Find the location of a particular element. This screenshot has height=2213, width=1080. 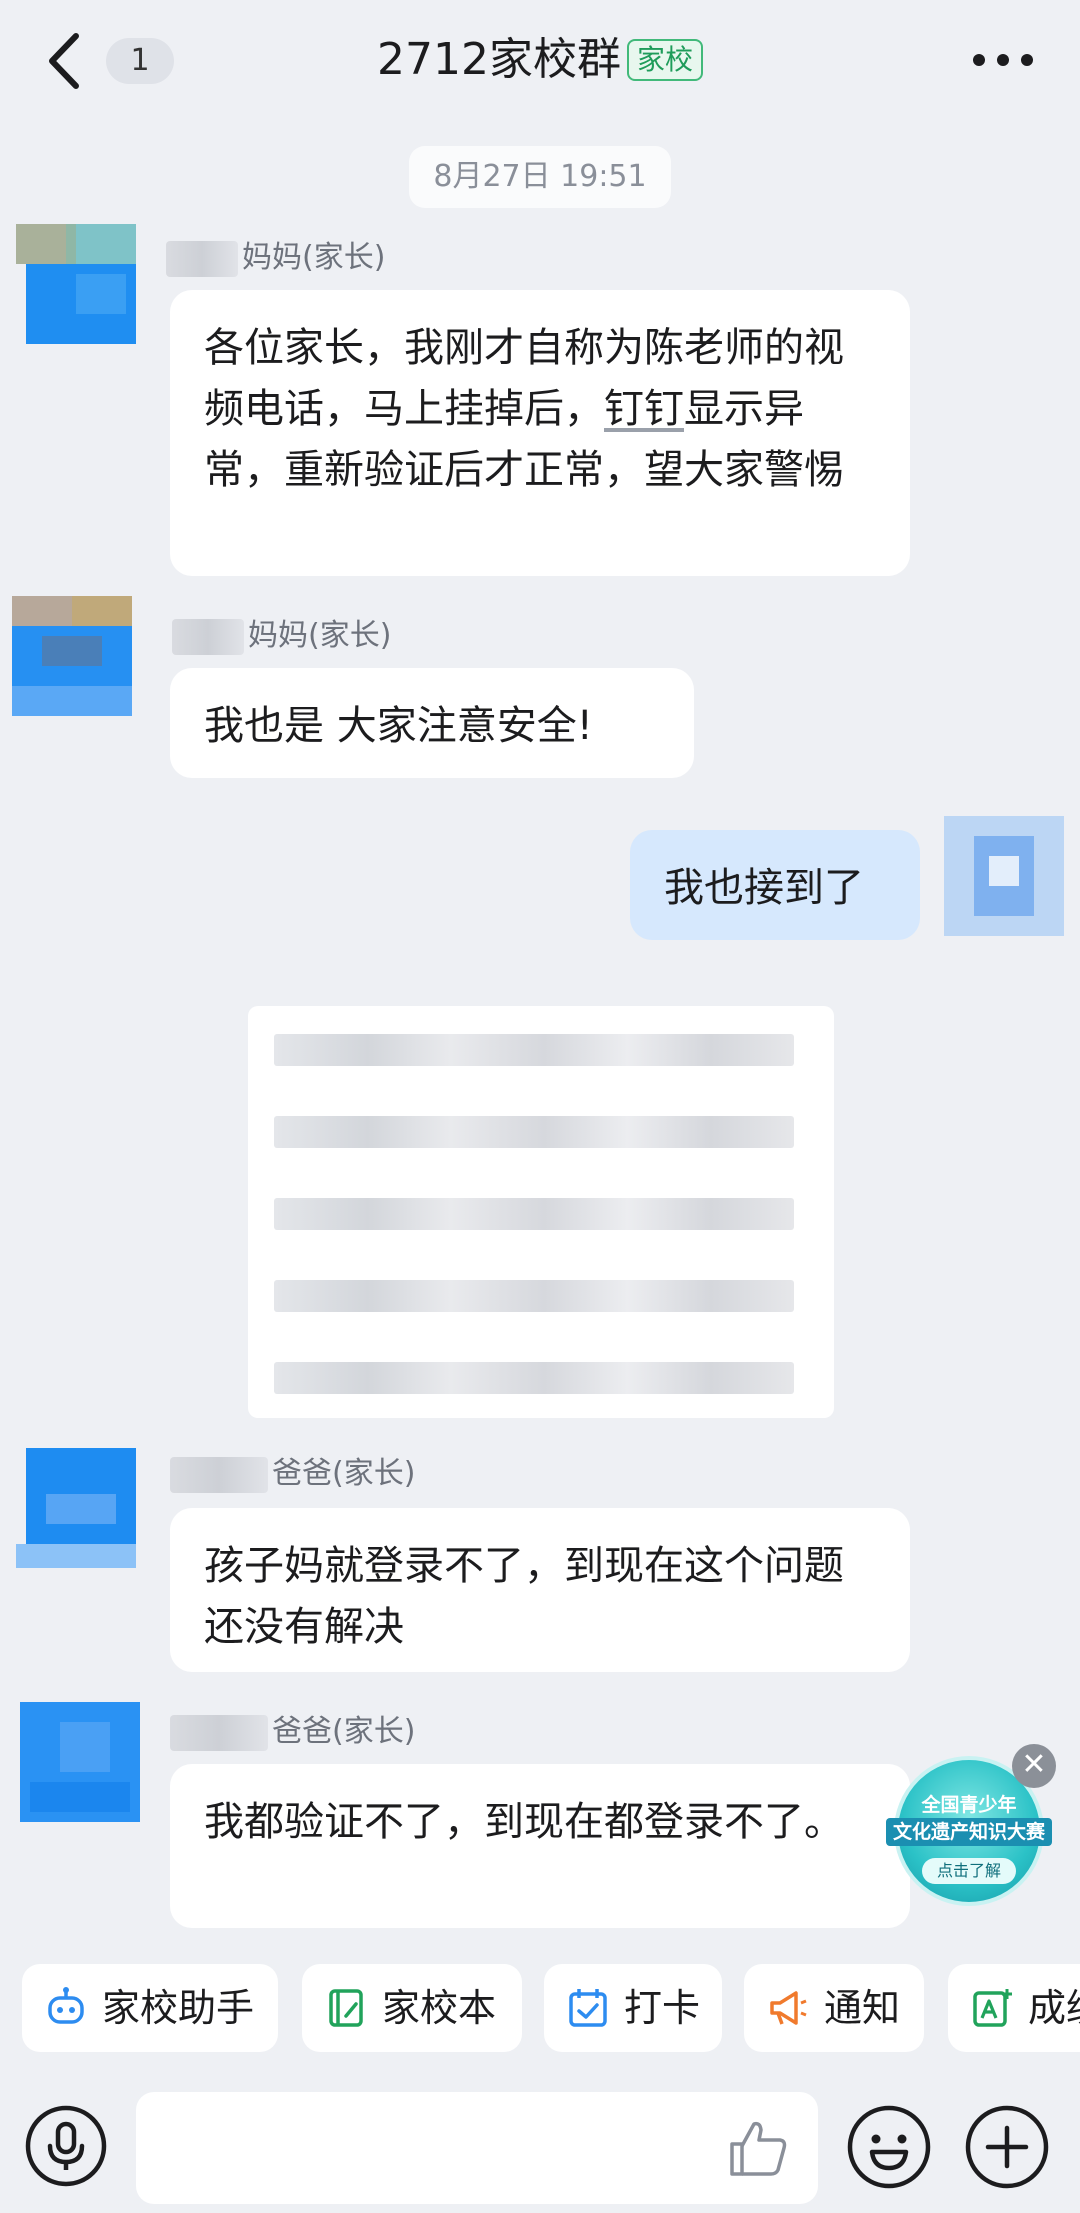

blurred-image-message is located at coordinates (541, 1212).